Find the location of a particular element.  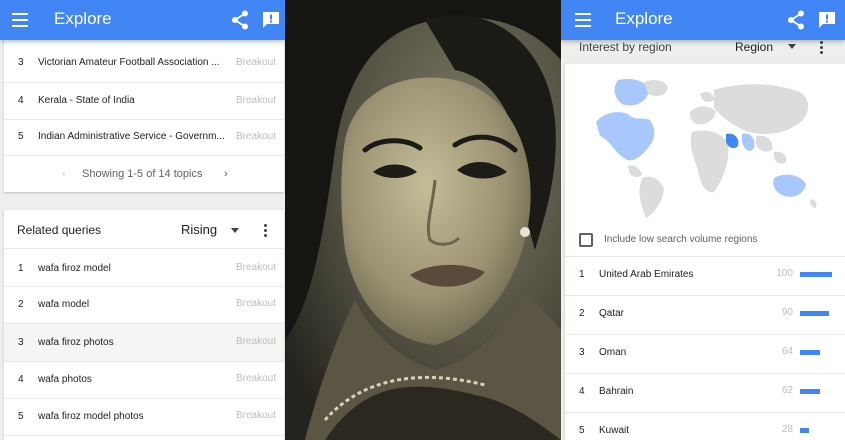

checkbox-label: Include low search volume regions is located at coordinates (681, 239).